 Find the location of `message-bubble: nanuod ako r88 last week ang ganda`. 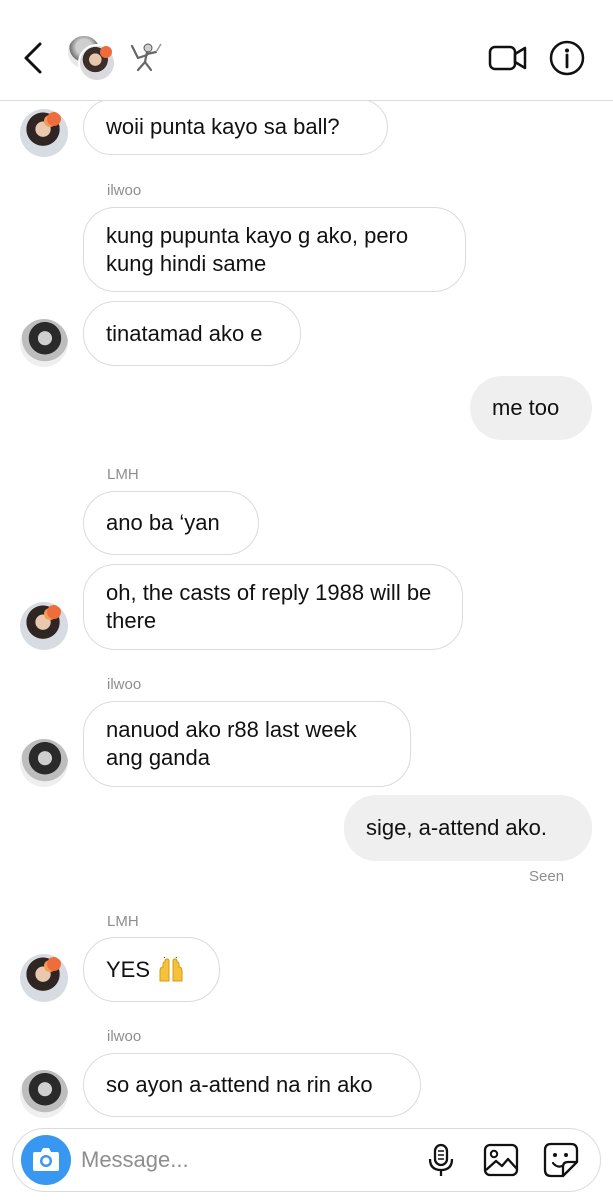

message-bubble: nanuod ako r88 last week ang ganda is located at coordinates (247, 744).